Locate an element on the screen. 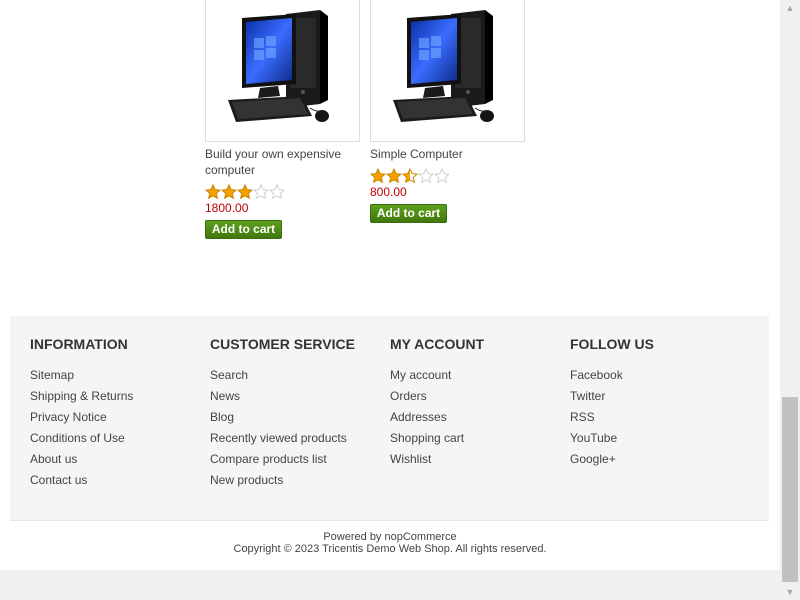 This screenshot has width=800, height=600. footer-link: Twitter is located at coordinates (587, 396).